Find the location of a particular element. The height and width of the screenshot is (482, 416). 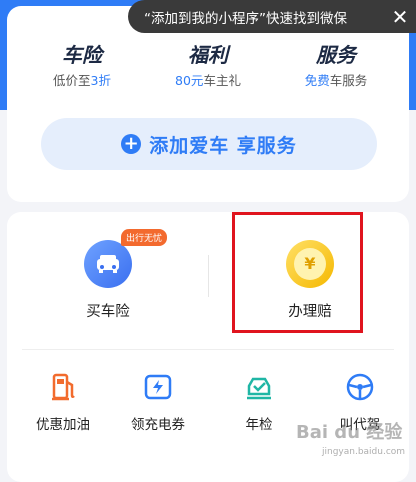

tool-label: 优惠加油 is located at coordinates (63, 425).